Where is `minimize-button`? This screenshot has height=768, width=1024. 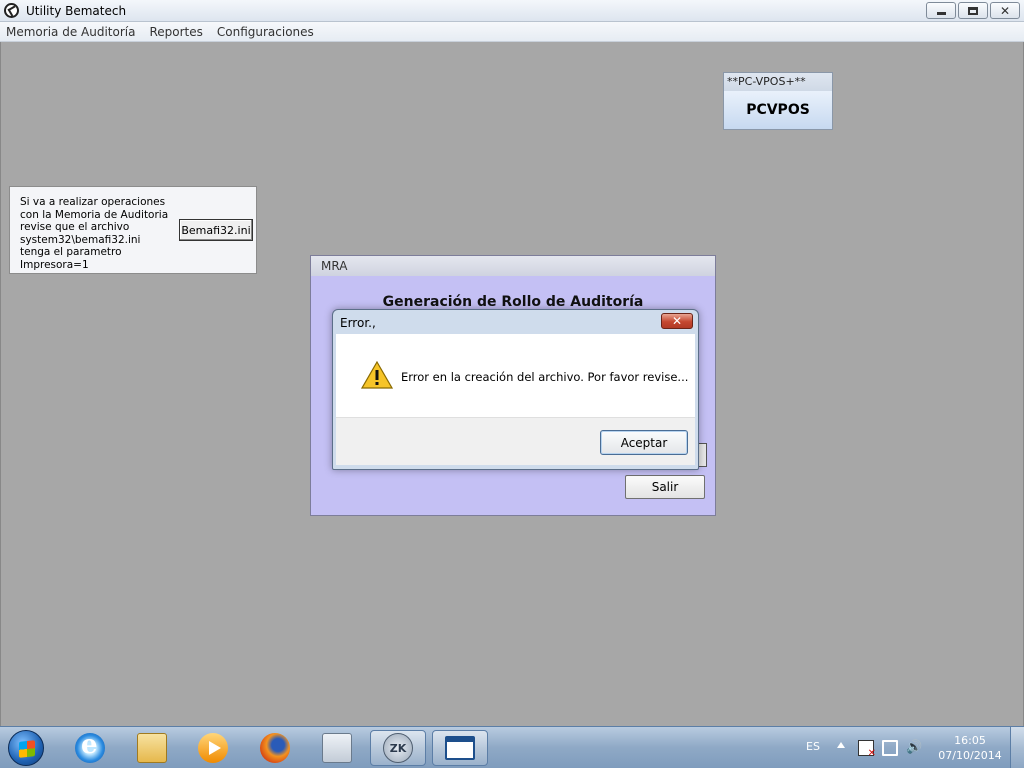 minimize-button is located at coordinates (941, 10).